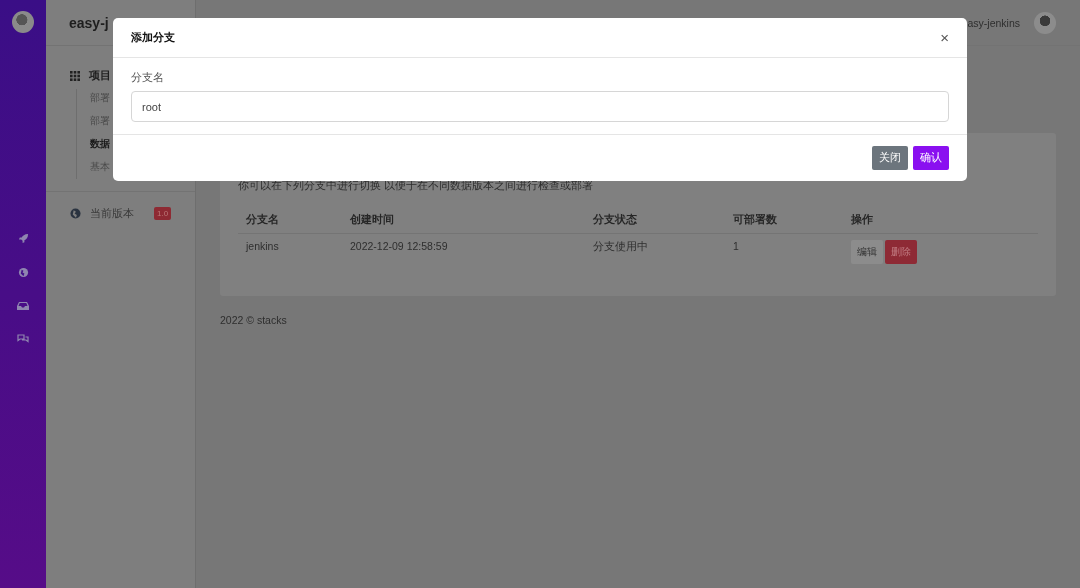 The width and height of the screenshot is (1080, 588). I want to click on table-cell: 分支使用中, so click(655, 251).